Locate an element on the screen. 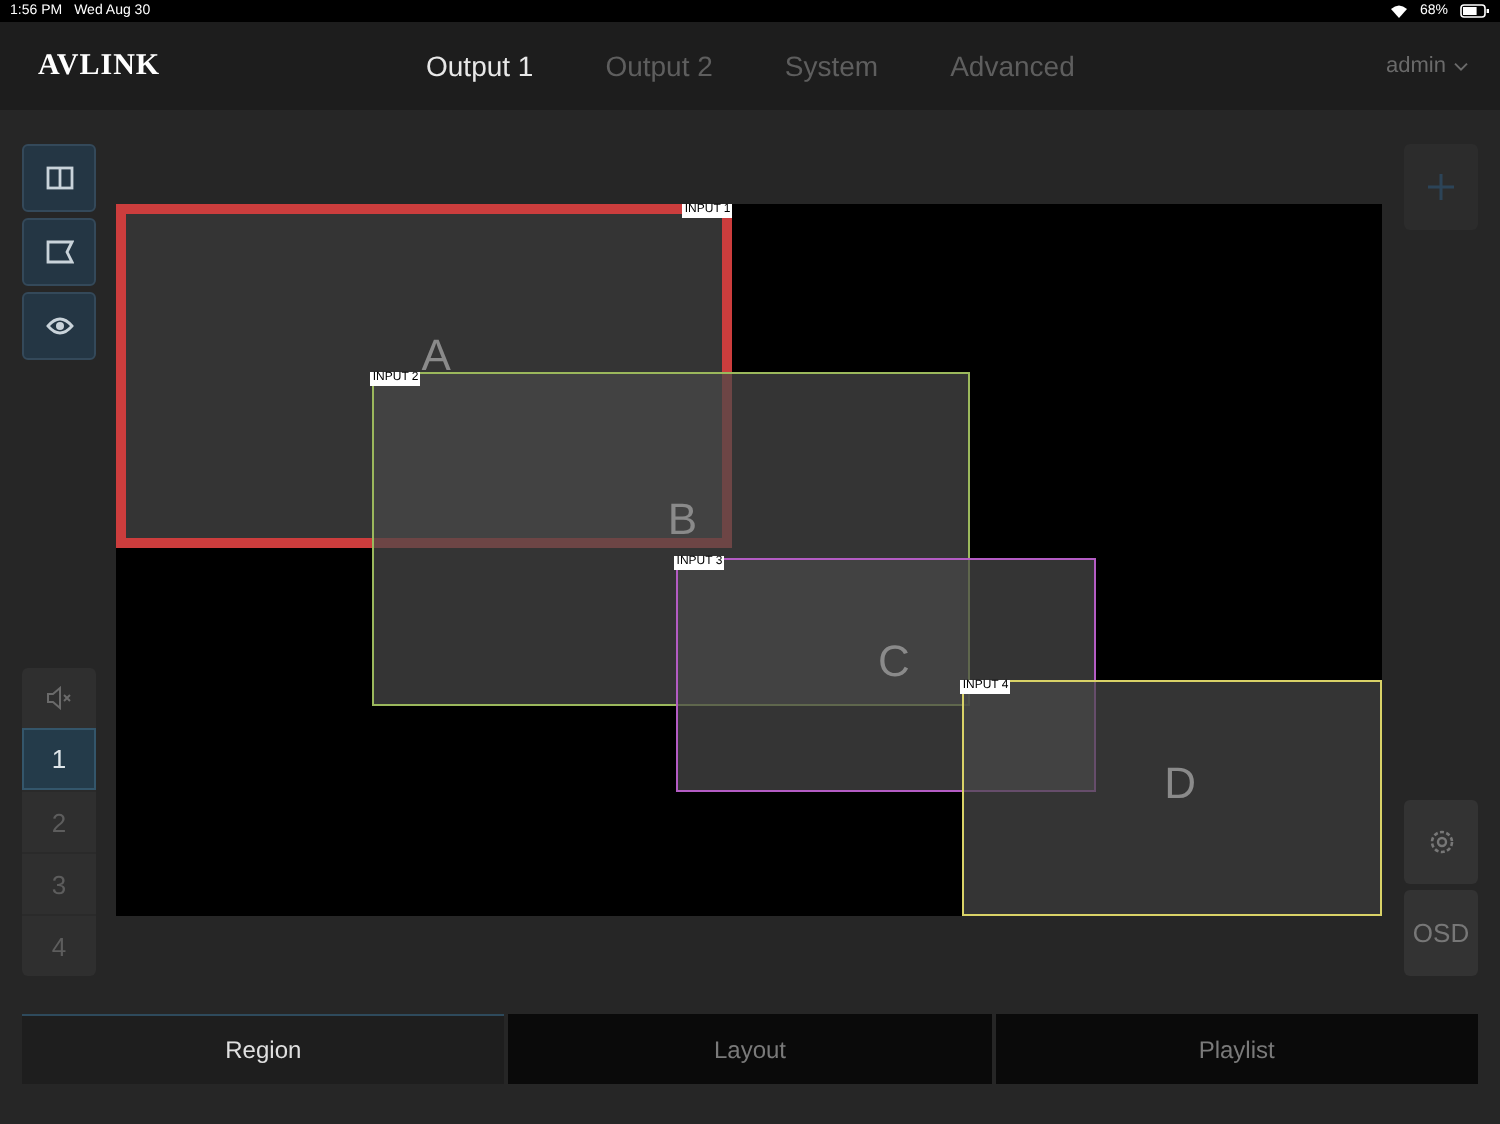 Image resolution: width=1500 pixels, height=1124 pixels. bottom-tab: Layout is located at coordinates (750, 1049).